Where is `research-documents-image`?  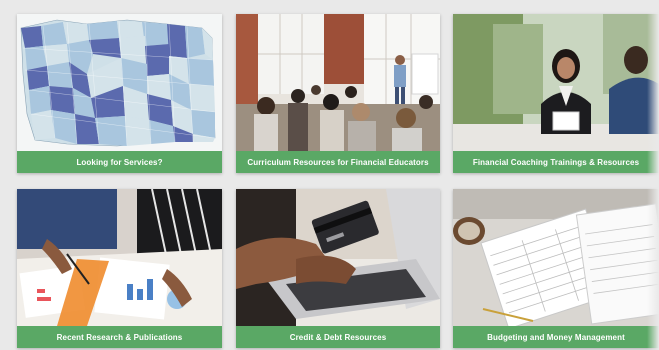
research-documents-image is located at coordinates (119, 257).